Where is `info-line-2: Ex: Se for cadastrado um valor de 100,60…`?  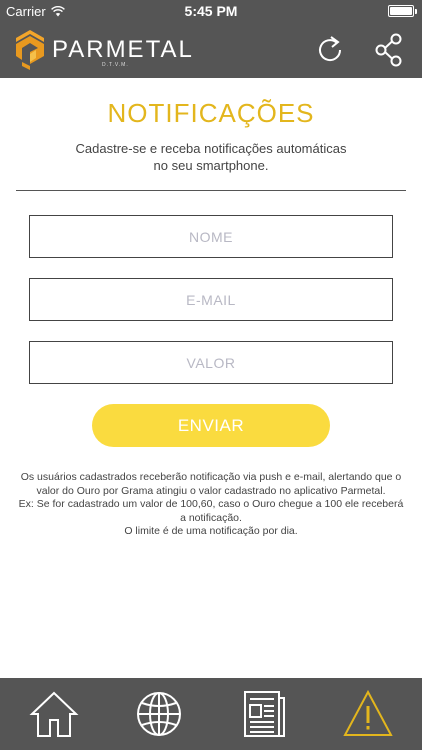 info-line-2: Ex: Se for cadastrado um valor de 100,60… is located at coordinates (211, 511).